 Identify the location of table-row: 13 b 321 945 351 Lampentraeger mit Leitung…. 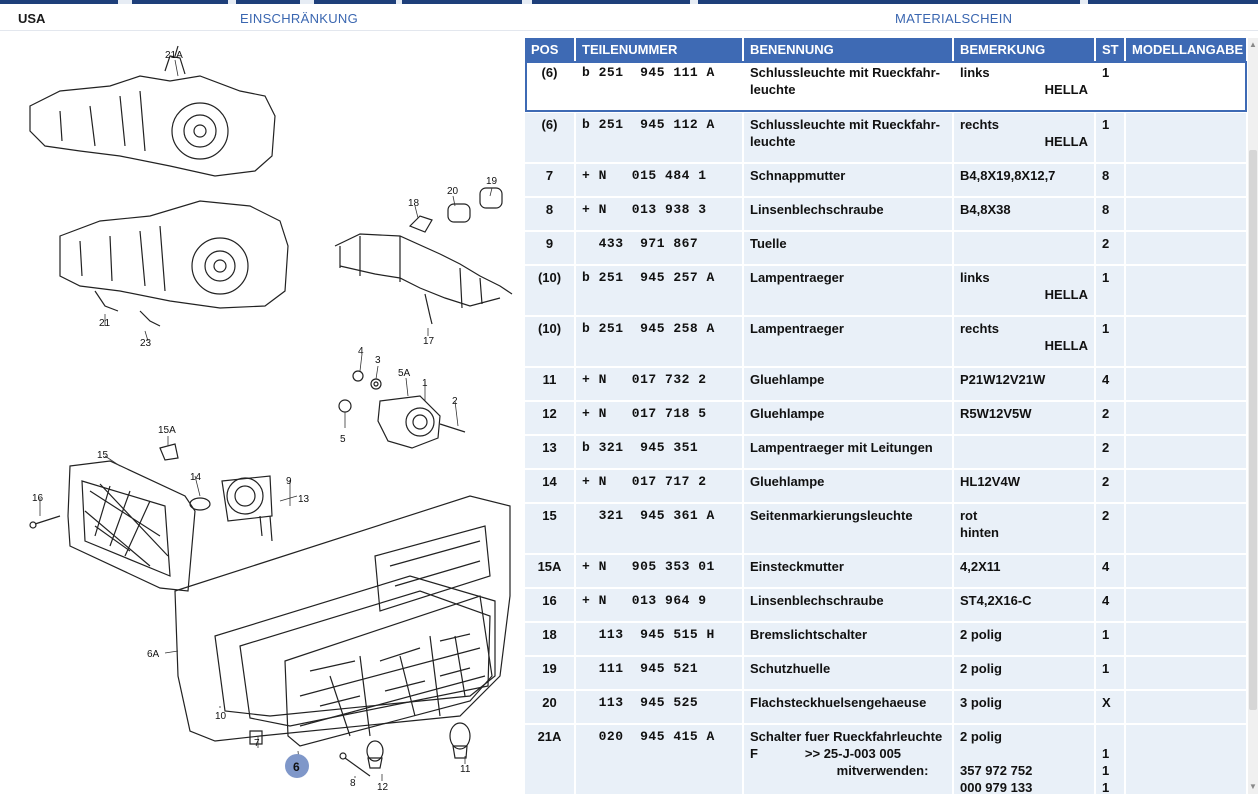
(886, 452).